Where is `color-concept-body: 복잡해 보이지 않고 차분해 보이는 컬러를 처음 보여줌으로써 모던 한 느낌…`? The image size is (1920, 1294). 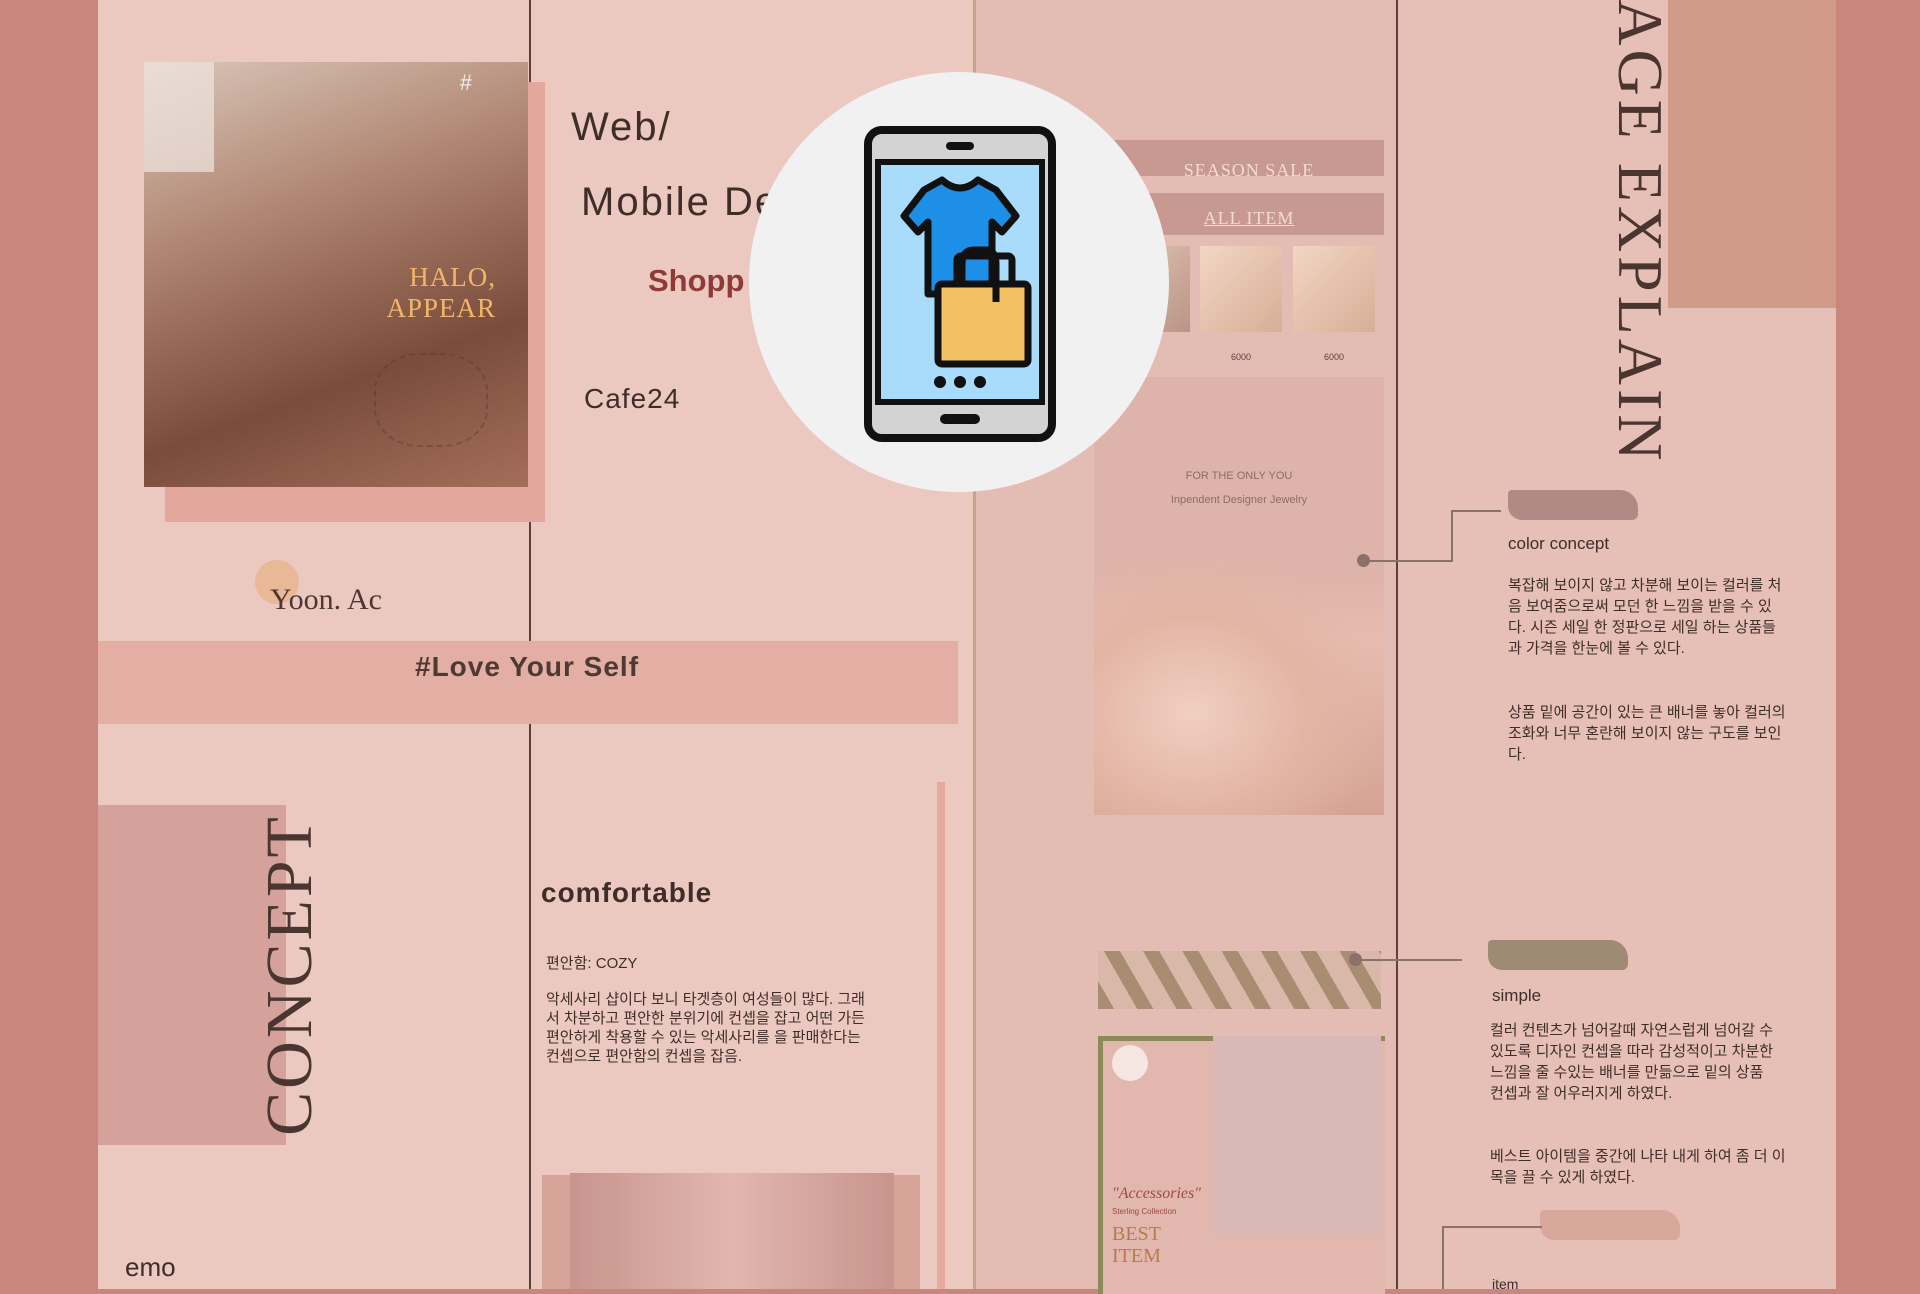
color-concept-body: 복잡해 보이지 않고 차분해 보이는 컬러를 처음 보여줌으로써 모던 한 느낌… is located at coordinates (1645, 617).